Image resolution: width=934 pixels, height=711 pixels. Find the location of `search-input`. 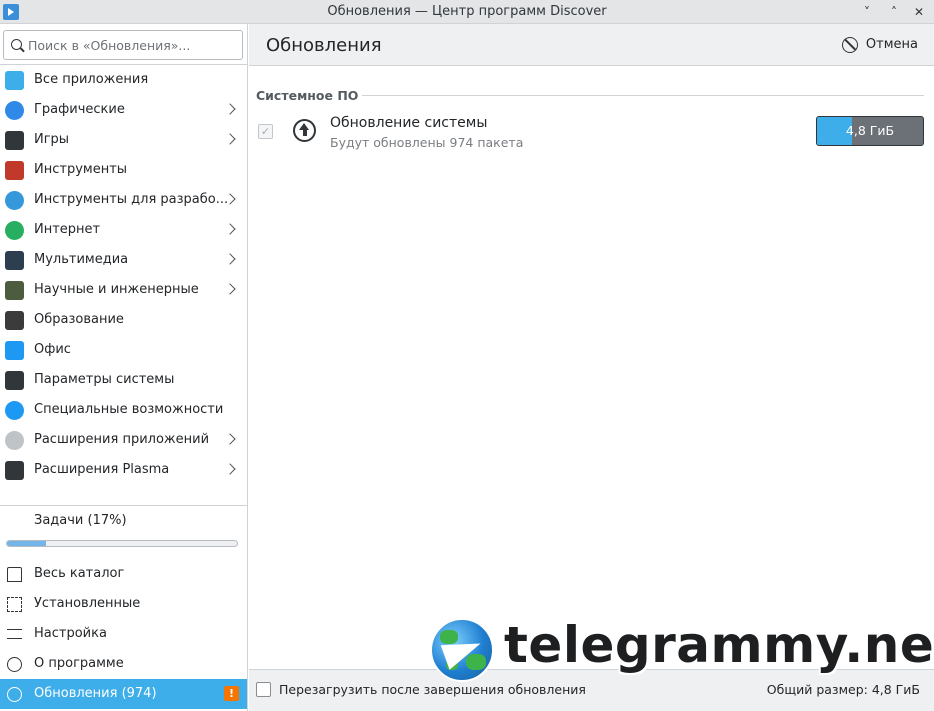

search-input is located at coordinates (133, 45).